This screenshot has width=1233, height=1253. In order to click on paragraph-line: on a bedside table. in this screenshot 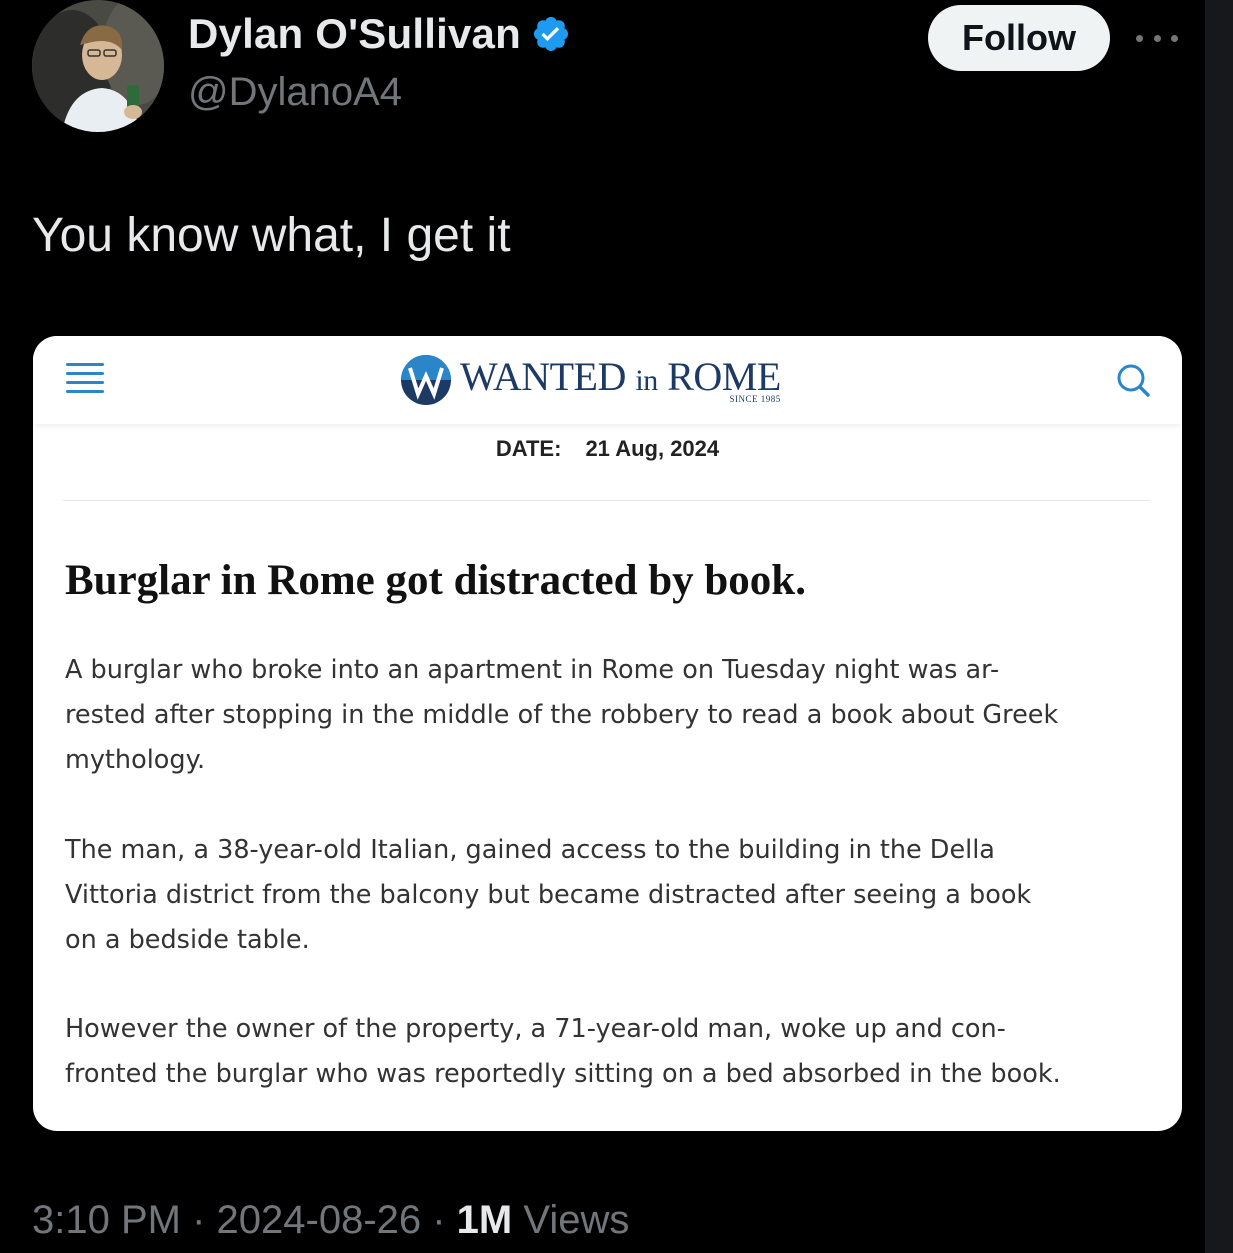, I will do `click(187, 940)`.